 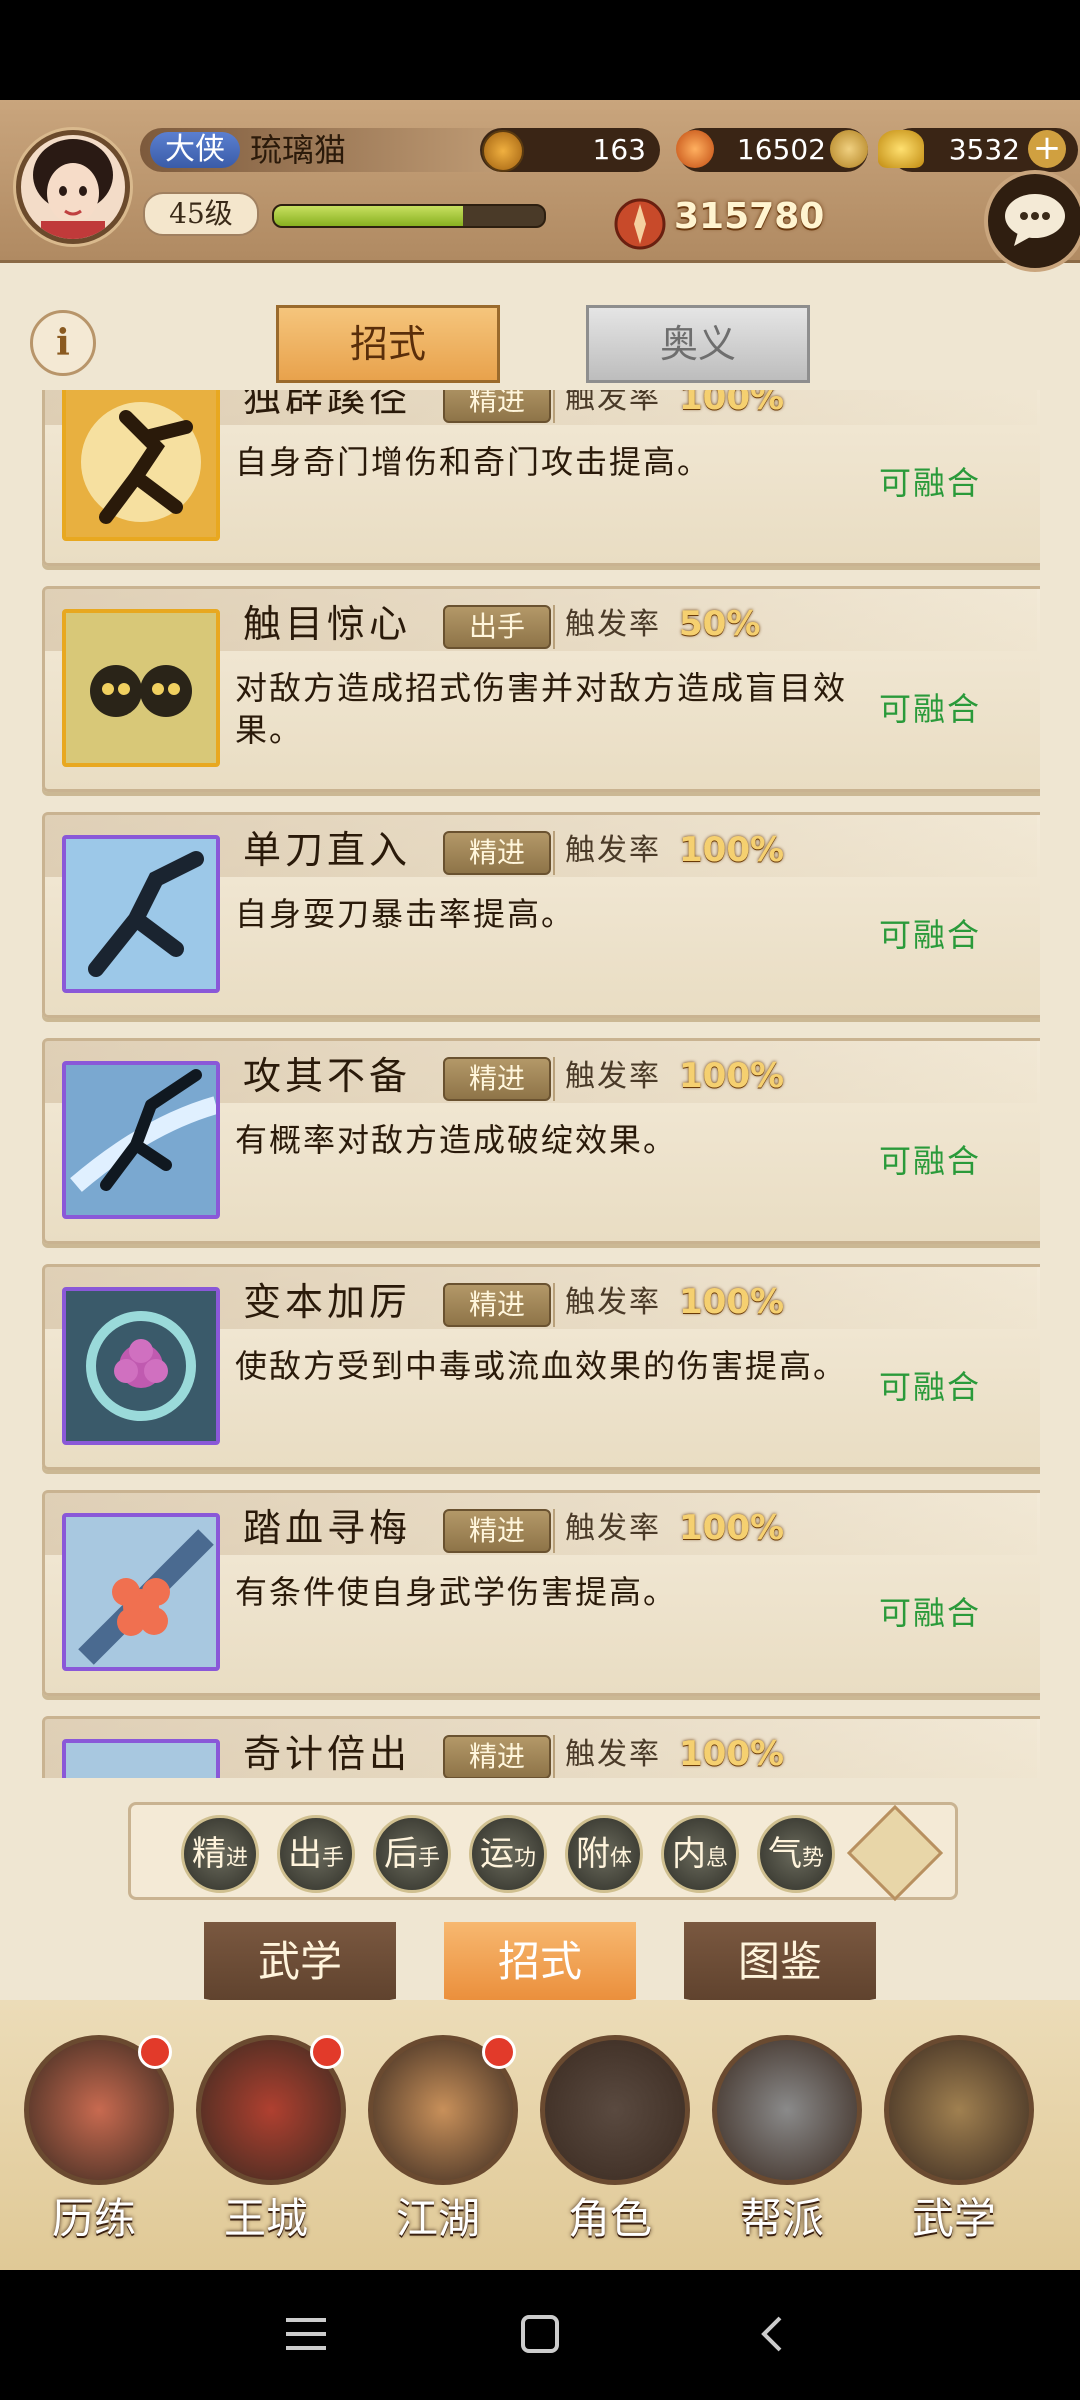 I want to click on home-icon, so click(x=540, y=2334).